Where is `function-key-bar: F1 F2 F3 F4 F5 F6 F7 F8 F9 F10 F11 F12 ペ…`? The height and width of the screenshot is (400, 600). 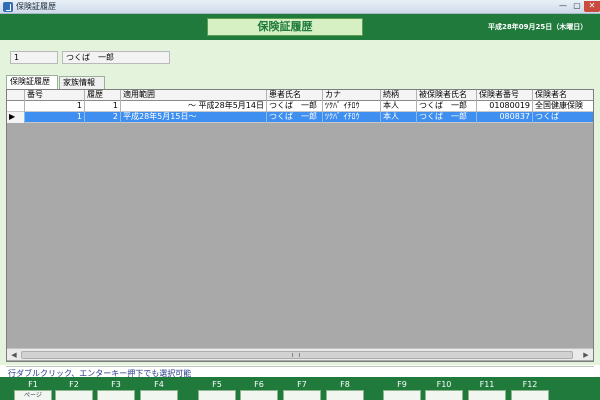
function-key-bar: F1 F2 F3 F4 F5 F6 F7 F8 F9 F10 F11 F12 ペ… is located at coordinates (300, 388).